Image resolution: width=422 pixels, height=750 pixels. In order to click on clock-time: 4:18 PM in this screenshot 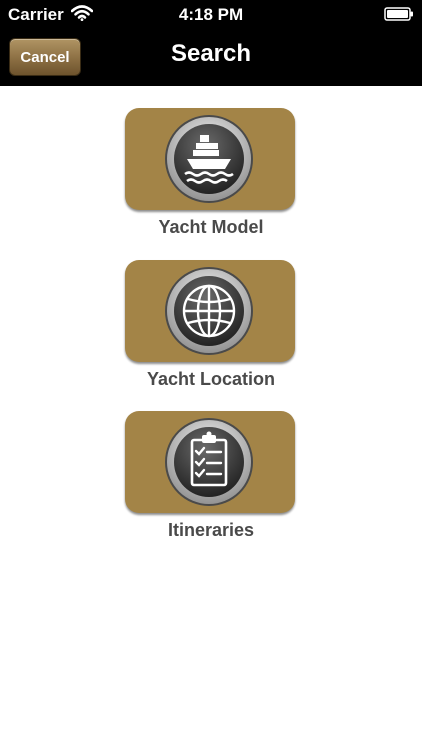, I will do `click(211, 14)`.